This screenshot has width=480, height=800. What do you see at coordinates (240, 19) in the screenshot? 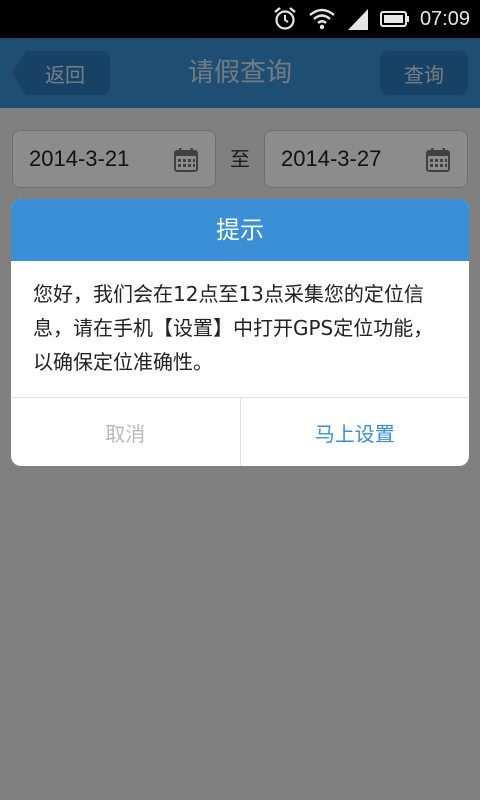
I see `status-bar: 07:09` at bounding box center [240, 19].